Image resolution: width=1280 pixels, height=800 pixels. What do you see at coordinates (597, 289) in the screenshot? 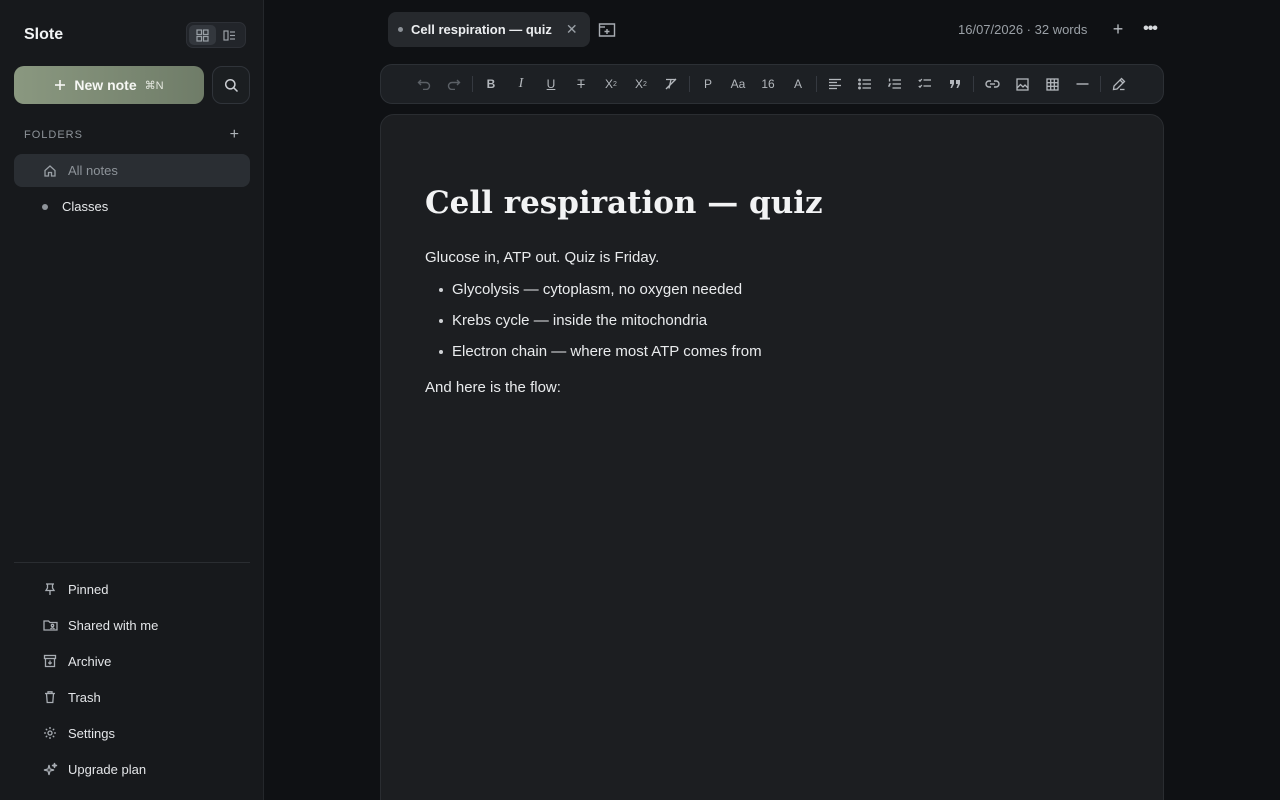
I see `list-item-text: Glycolysis — cytoplasm, no oxygen needed` at bounding box center [597, 289].